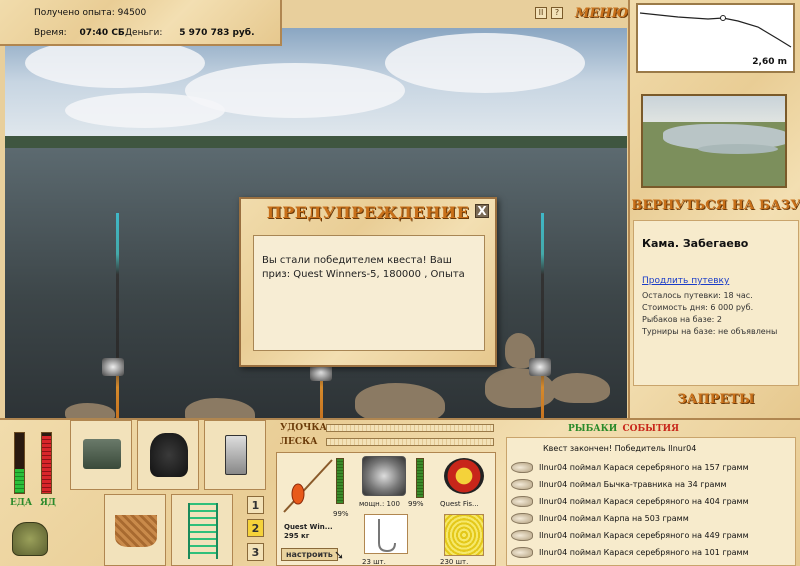 The width and height of the screenshot is (800, 566). What do you see at coordinates (46, 463) in the screenshot?
I see `stamina-meter` at bounding box center [46, 463].